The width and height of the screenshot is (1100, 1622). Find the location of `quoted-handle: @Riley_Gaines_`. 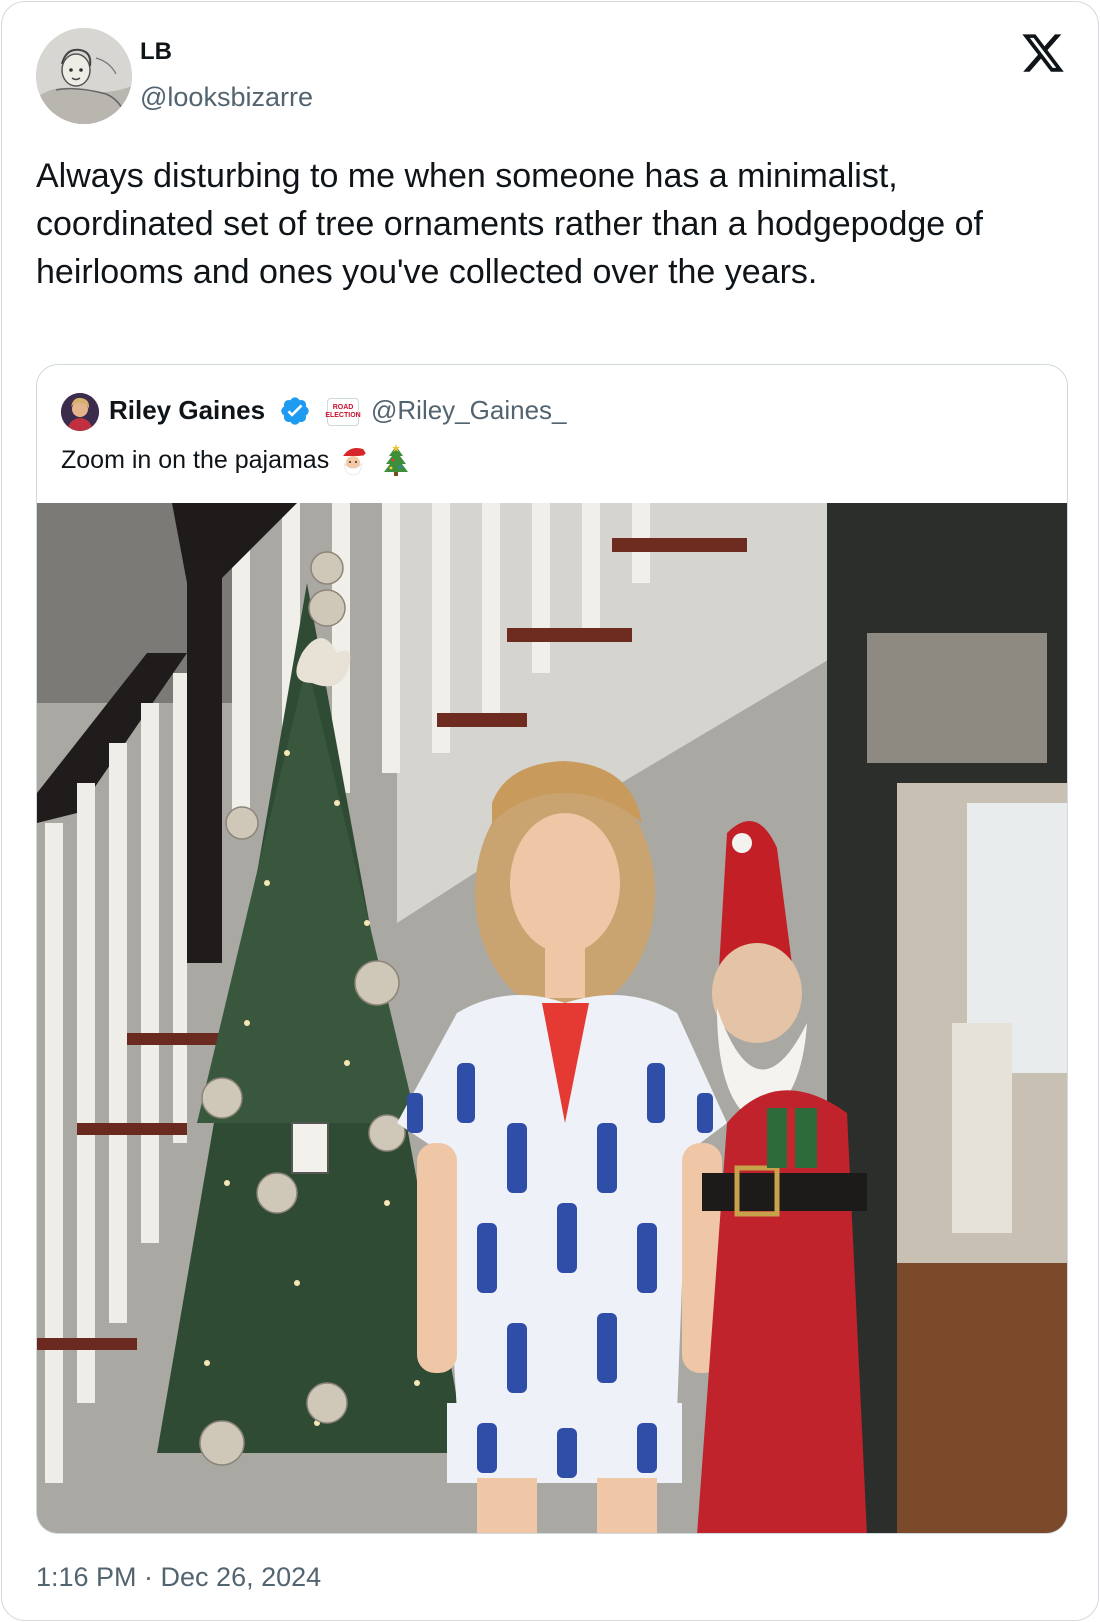

quoted-handle: @Riley_Gaines_ is located at coordinates (468, 410).